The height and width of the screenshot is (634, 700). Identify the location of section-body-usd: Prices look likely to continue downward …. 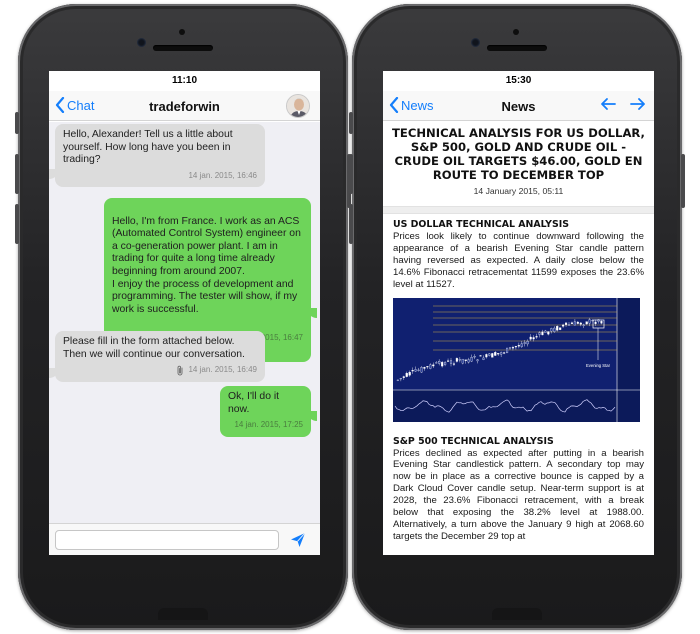
(518, 260).